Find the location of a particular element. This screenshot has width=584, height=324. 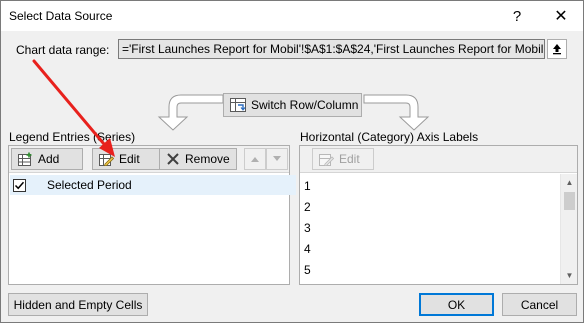

cancel-label: Cancel is located at coordinates (539, 304).